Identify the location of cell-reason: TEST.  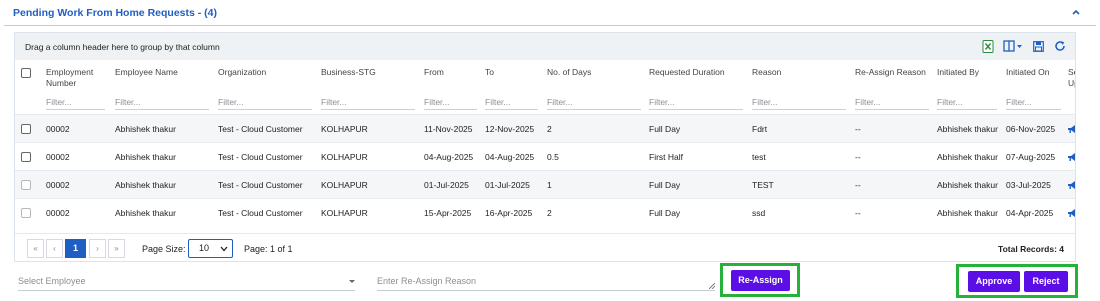
(763, 185).